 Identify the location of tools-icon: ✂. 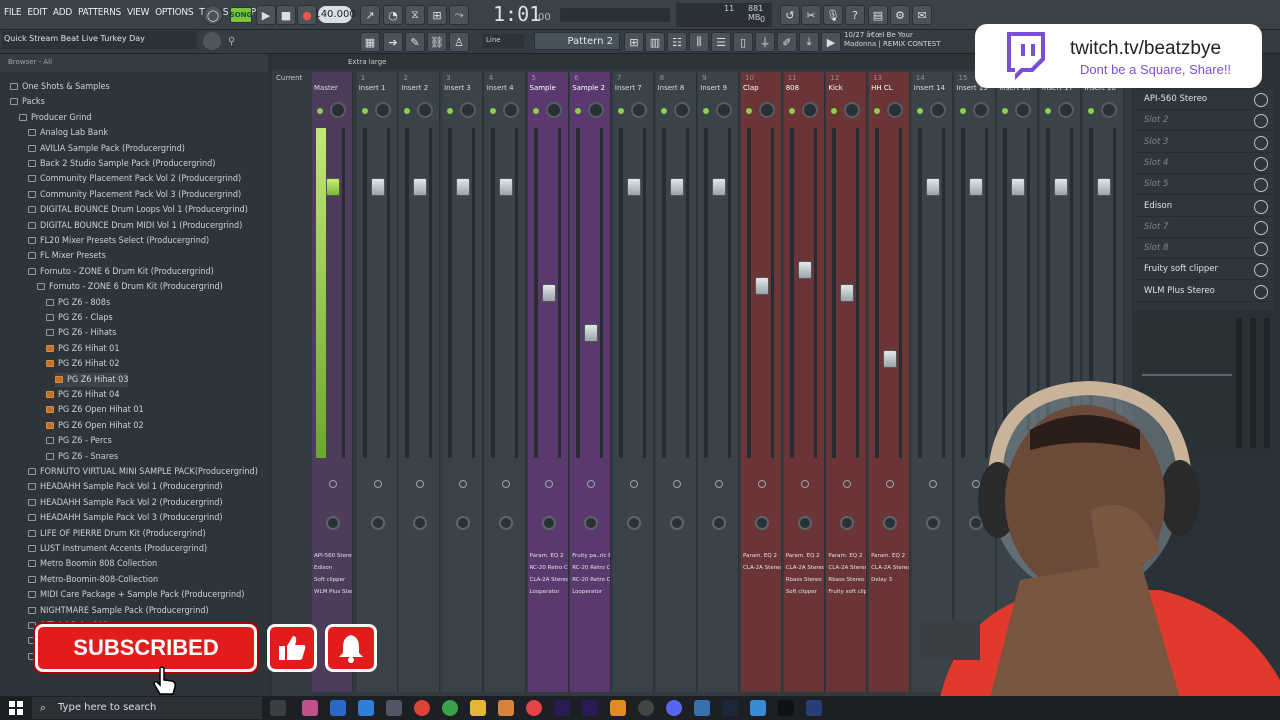
(811, 15).